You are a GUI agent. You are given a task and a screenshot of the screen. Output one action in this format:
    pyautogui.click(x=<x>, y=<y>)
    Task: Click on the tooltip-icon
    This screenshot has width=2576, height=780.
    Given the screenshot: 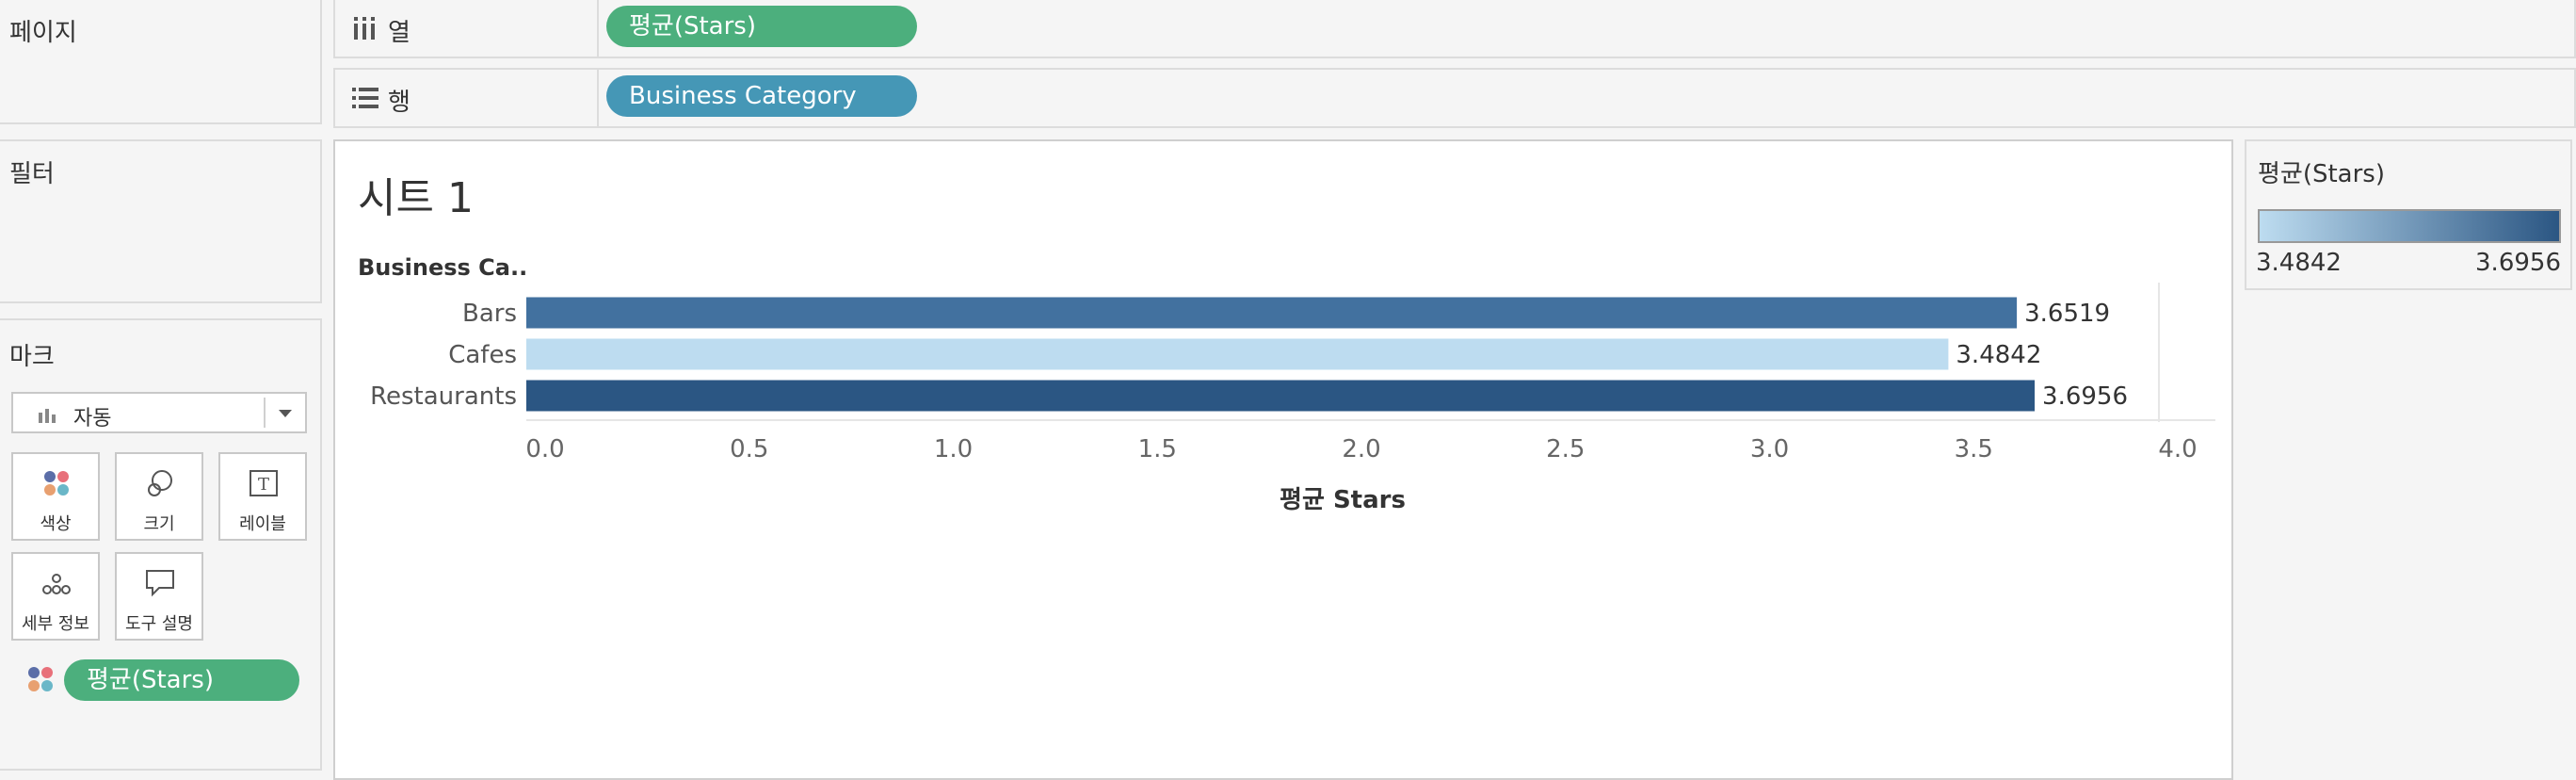 What is the action you would take?
    pyautogui.click(x=160, y=583)
    